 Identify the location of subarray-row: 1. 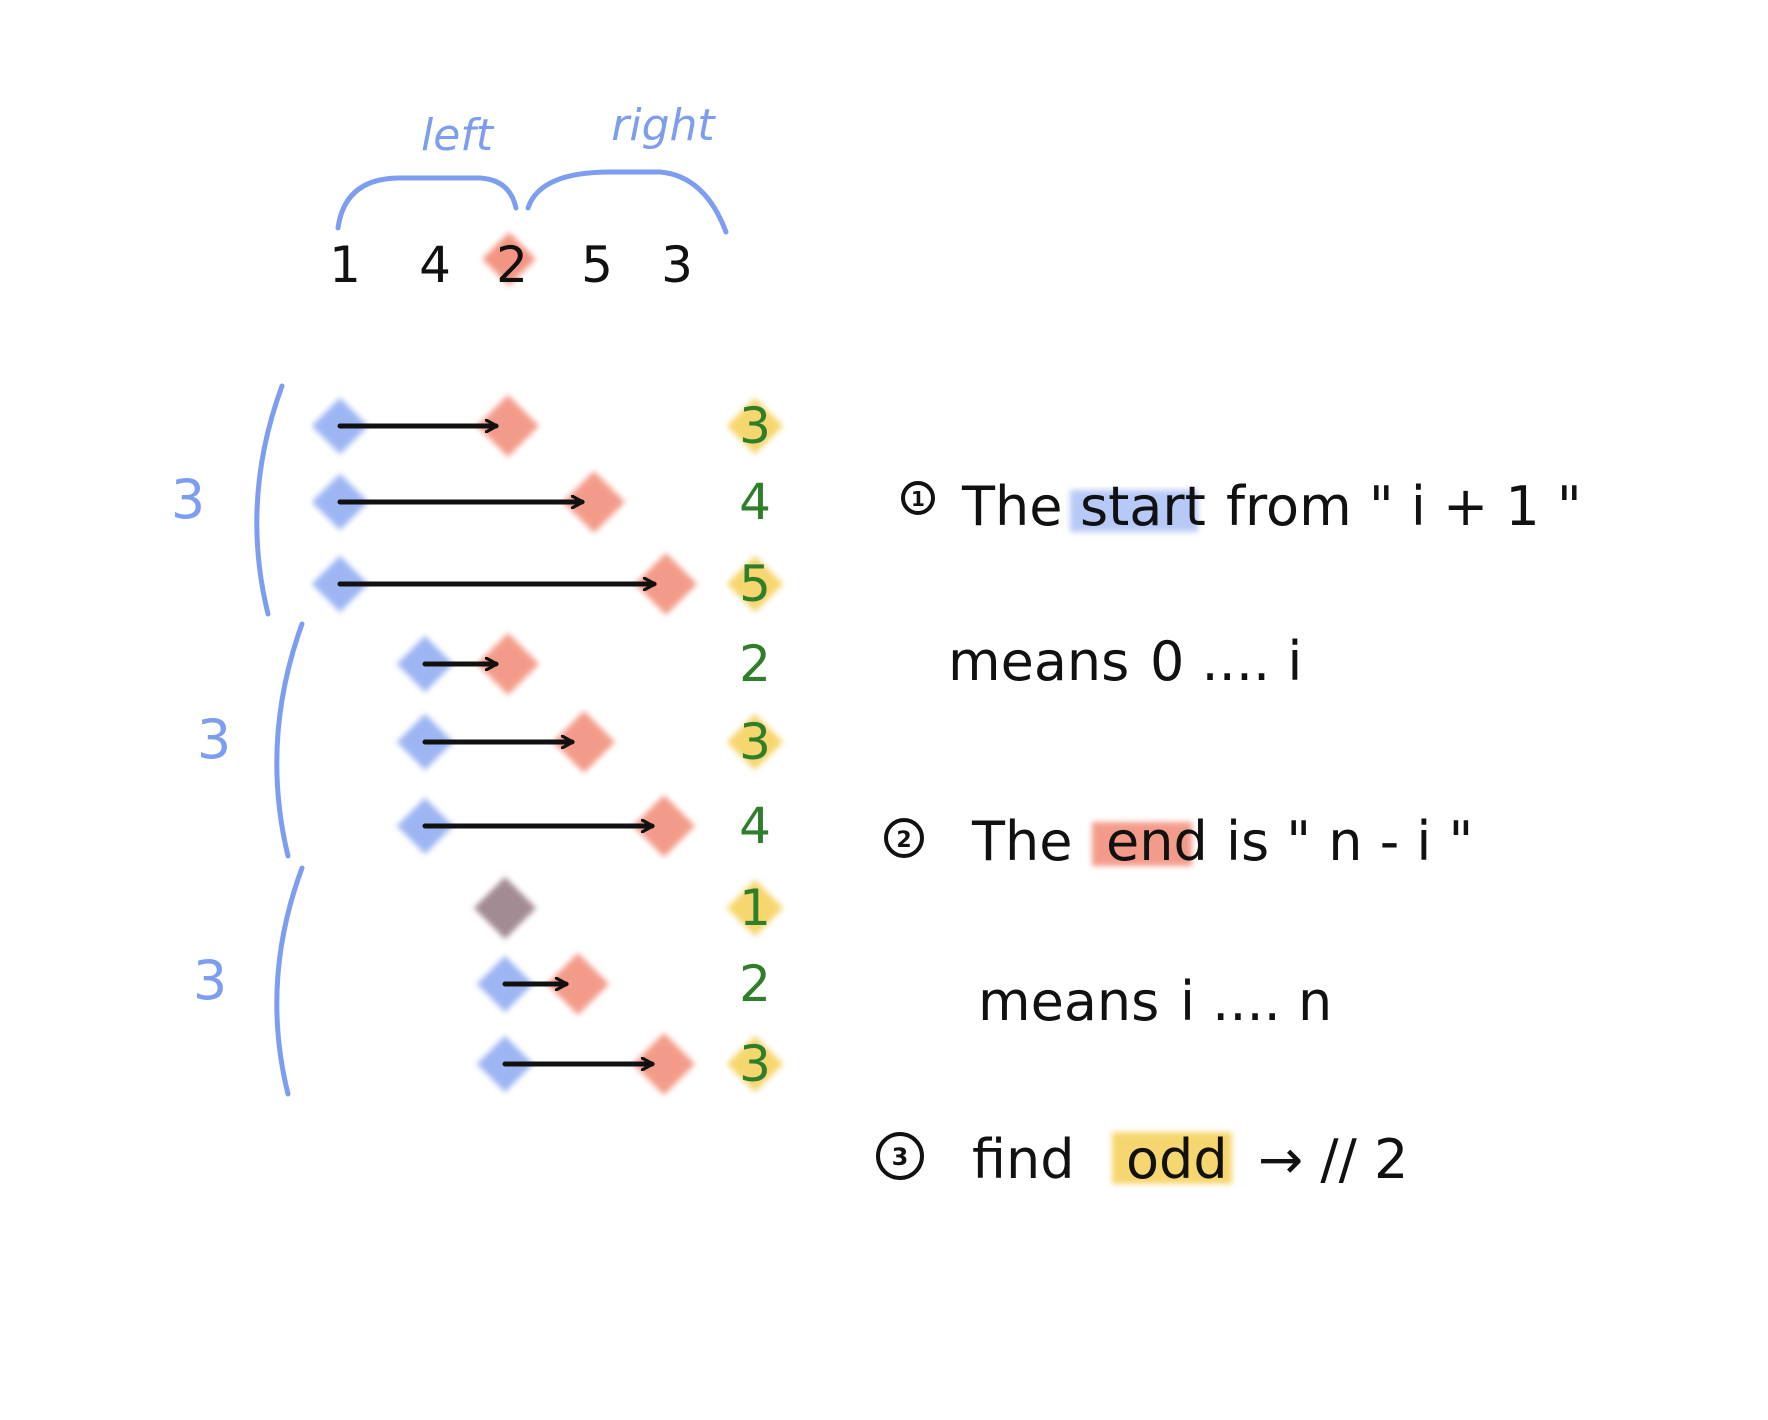
(628, 908).